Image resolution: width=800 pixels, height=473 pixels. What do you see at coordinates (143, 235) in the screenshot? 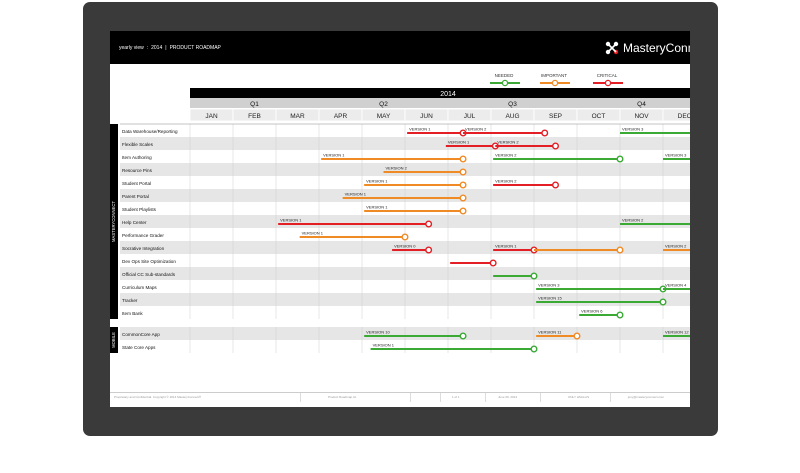
I see `row-label: Performance Grader` at bounding box center [143, 235].